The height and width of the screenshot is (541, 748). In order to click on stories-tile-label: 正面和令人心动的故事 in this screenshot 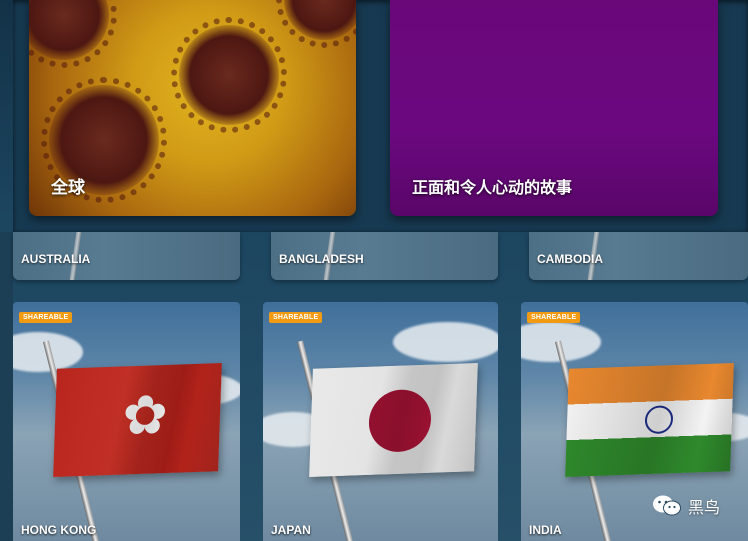, I will do `click(492, 188)`.